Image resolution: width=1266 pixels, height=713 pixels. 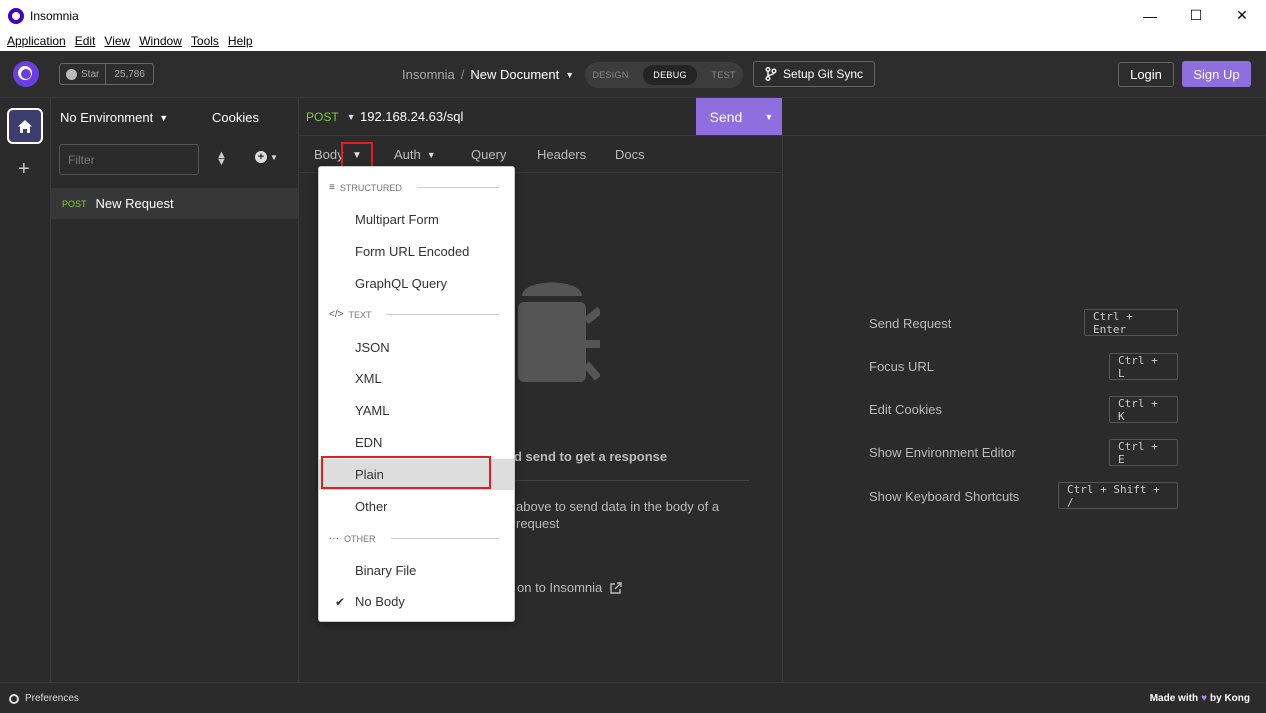 What do you see at coordinates (1131, 322) in the screenshot?
I see `shortcut-keys-send: Ctrl + Enter` at bounding box center [1131, 322].